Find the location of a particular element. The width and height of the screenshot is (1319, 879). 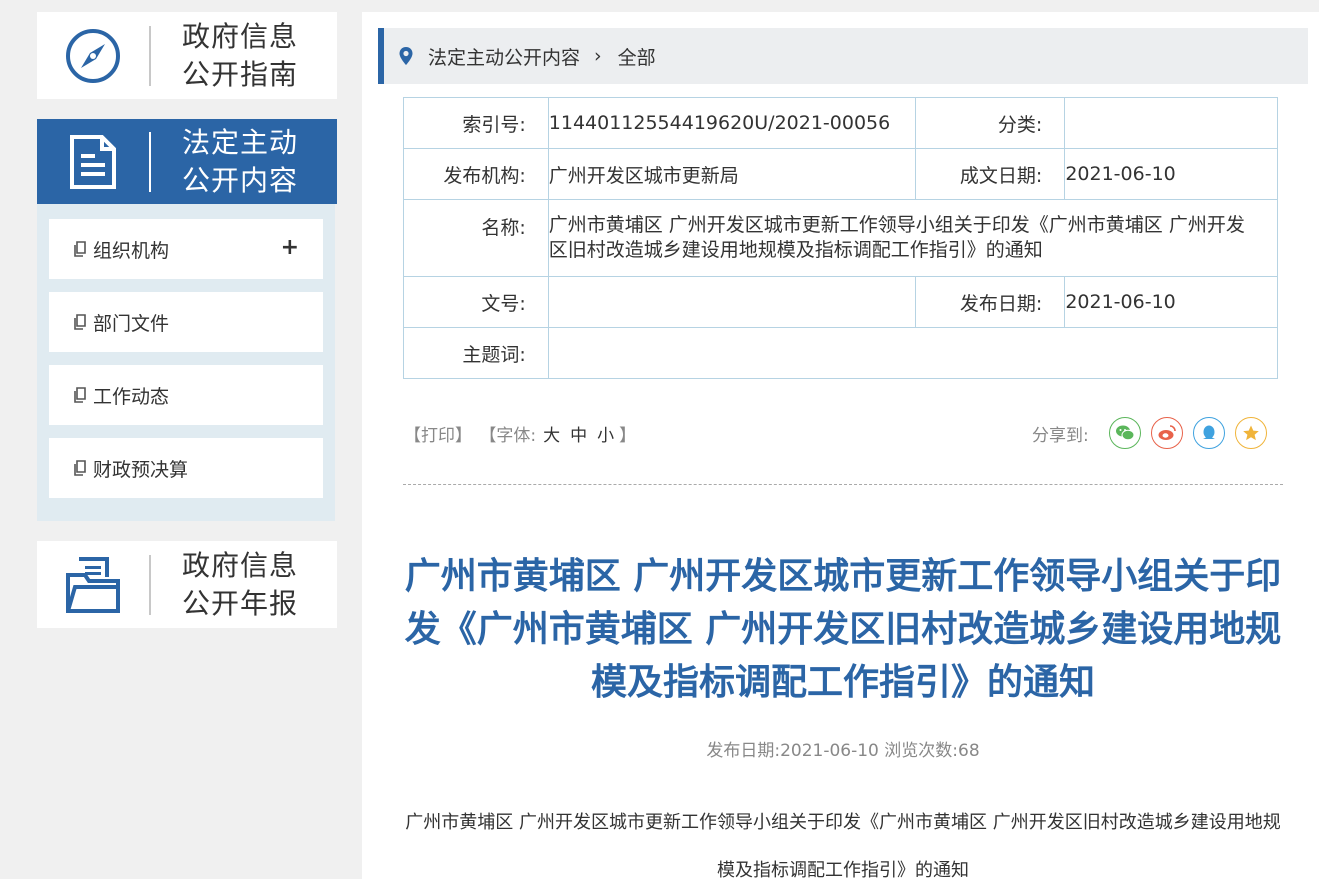

breadcrumb-section: 法定主动公开内容 is located at coordinates (504, 56).